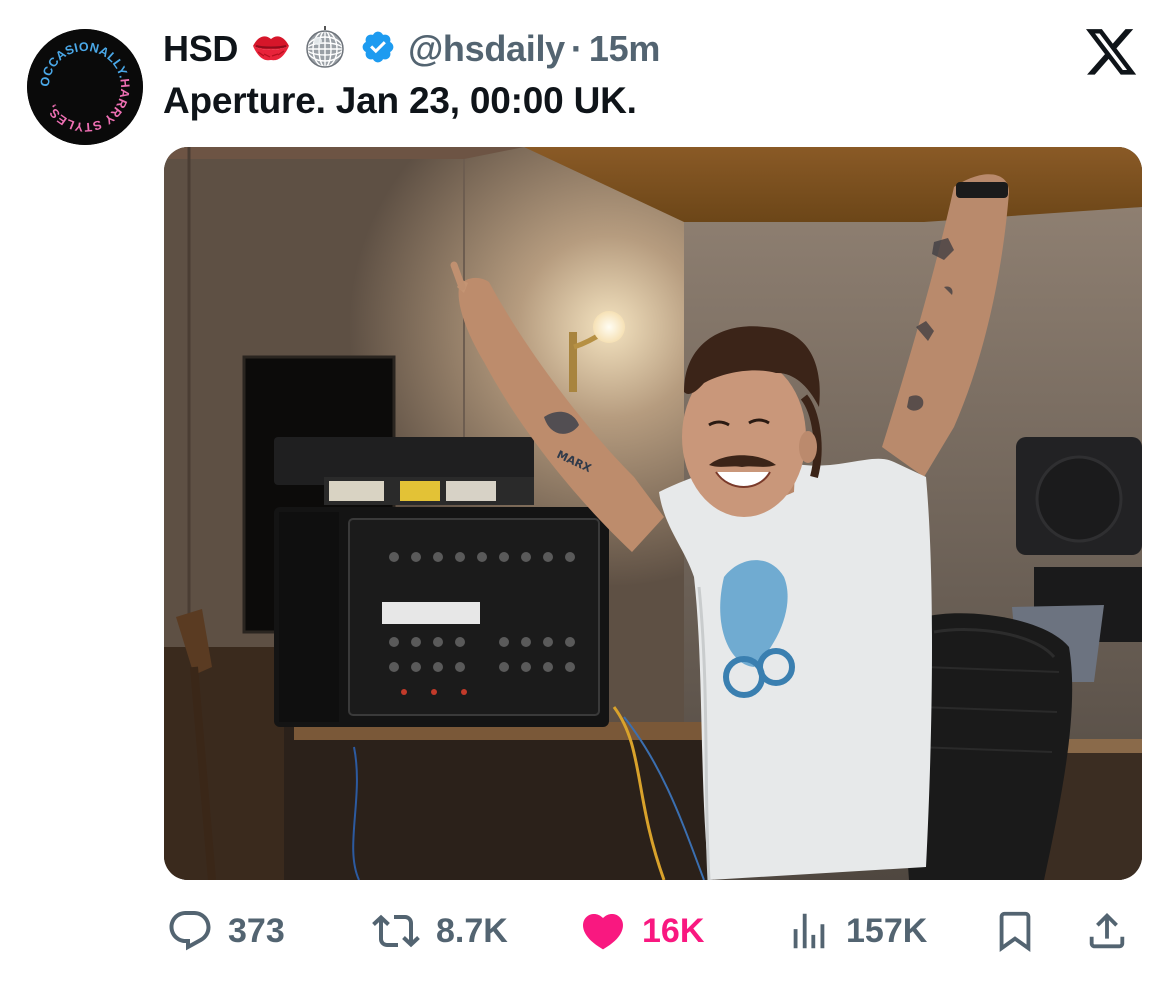  Describe the element at coordinates (378, 49) in the screenshot. I see `verified-badge-icon` at that location.